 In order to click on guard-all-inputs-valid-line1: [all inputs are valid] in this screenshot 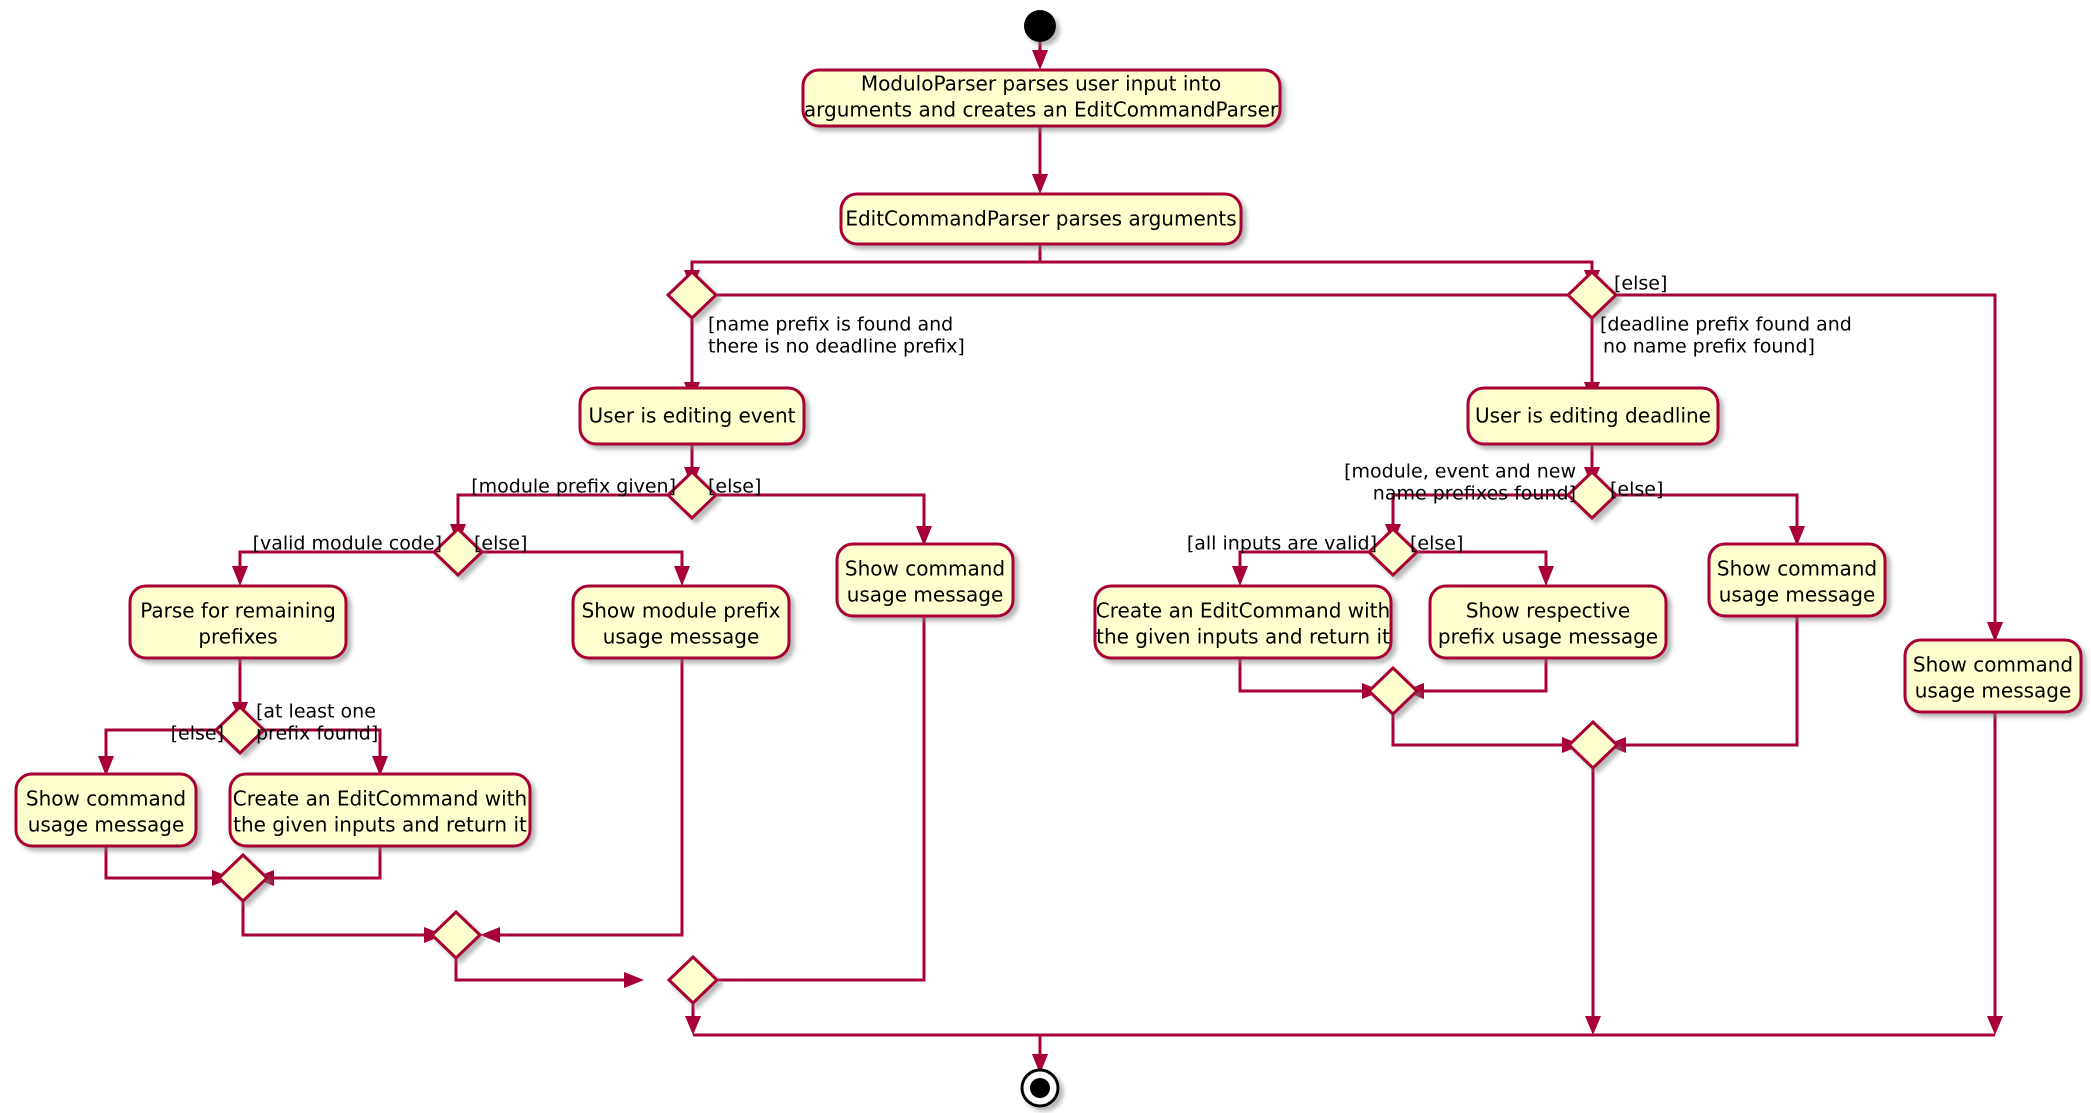, I will do `click(1282, 544)`.